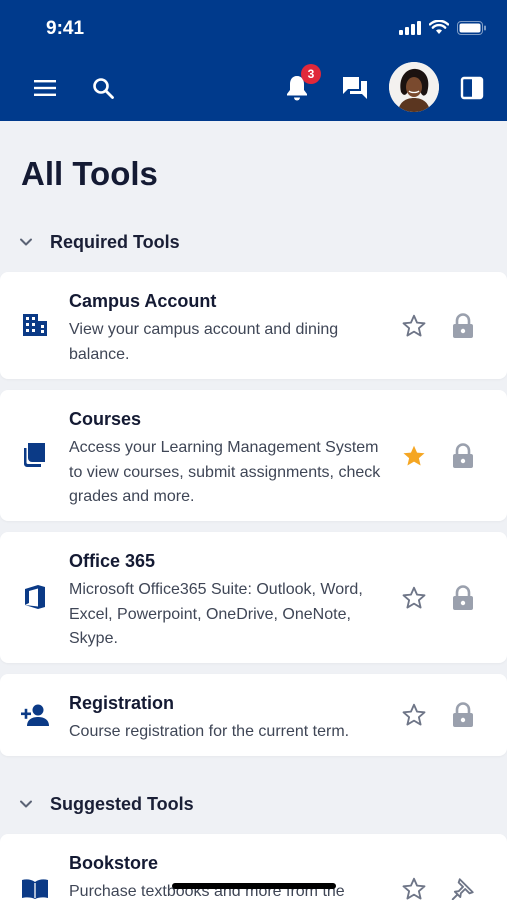 The height and width of the screenshot is (900, 507). I want to click on tool-title: Bookstore, so click(114, 863).